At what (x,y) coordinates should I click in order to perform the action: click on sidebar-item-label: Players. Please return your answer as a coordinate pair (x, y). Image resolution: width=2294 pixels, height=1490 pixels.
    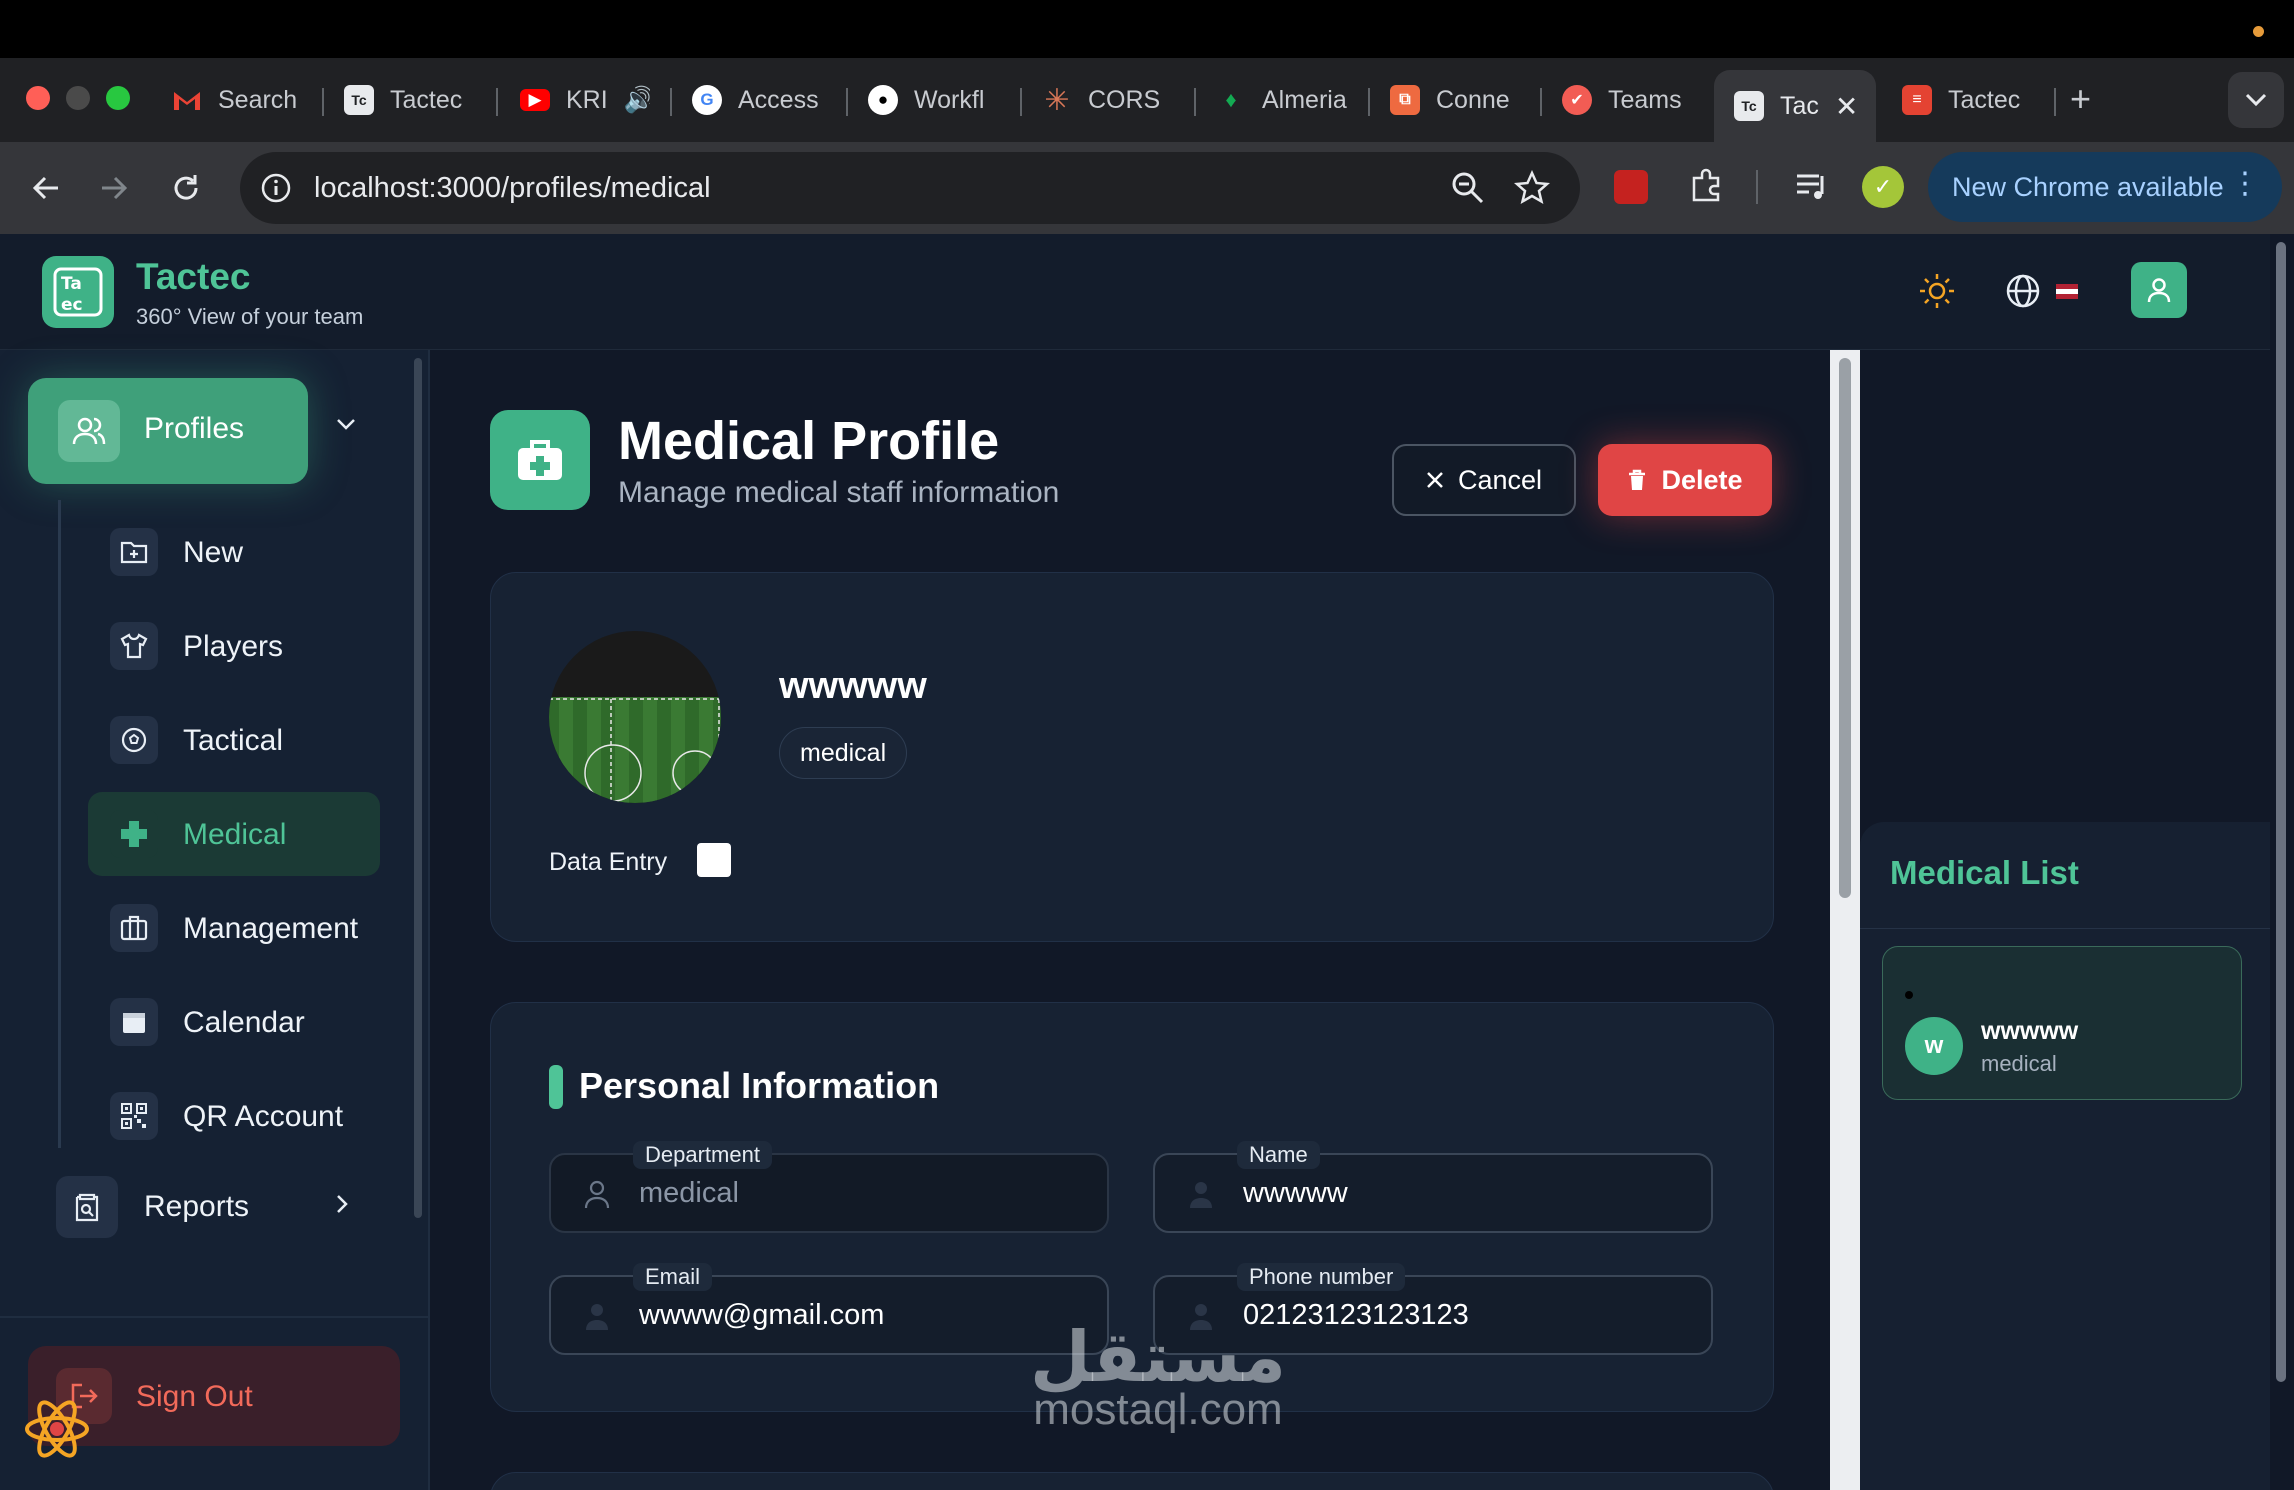
    Looking at the image, I should click on (233, 646).